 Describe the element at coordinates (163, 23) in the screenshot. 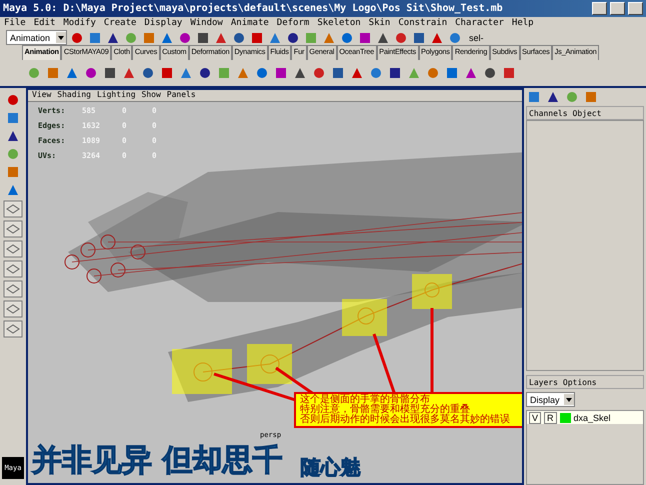

I see `menu-item: Display` at that location.